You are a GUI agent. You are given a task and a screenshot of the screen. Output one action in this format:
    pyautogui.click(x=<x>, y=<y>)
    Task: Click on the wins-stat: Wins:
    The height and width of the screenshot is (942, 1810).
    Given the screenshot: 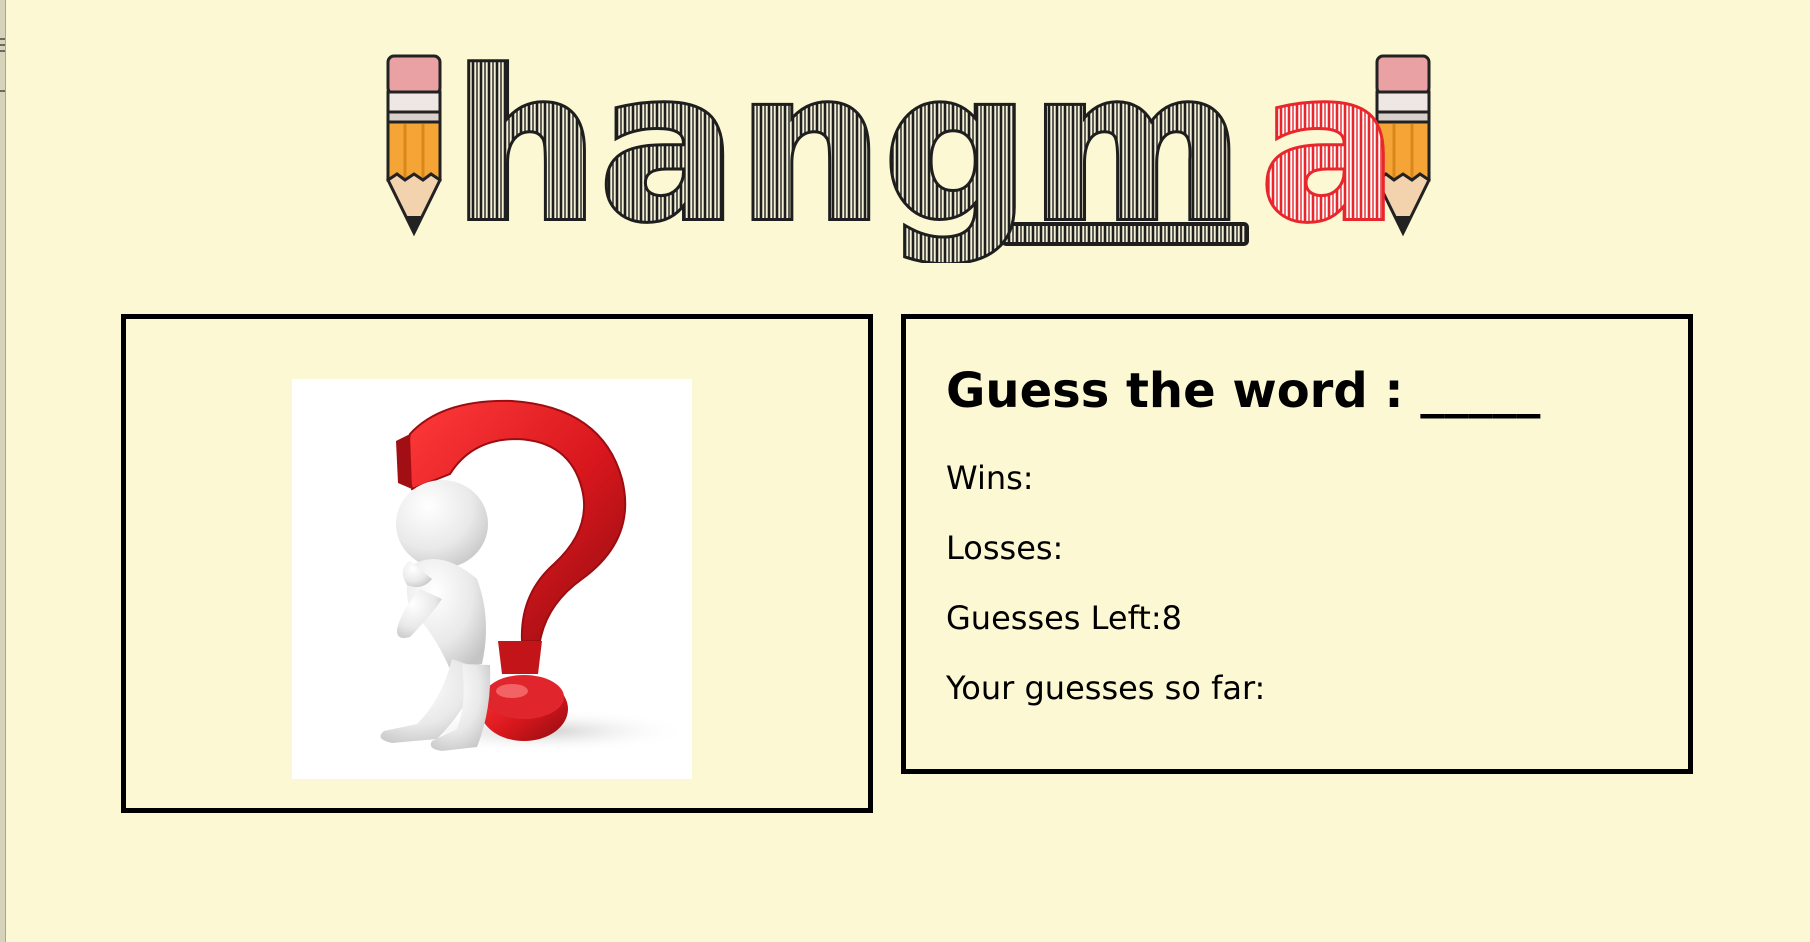 What is the action you would take?
    pyautogui.click(x=990, y=478)
    